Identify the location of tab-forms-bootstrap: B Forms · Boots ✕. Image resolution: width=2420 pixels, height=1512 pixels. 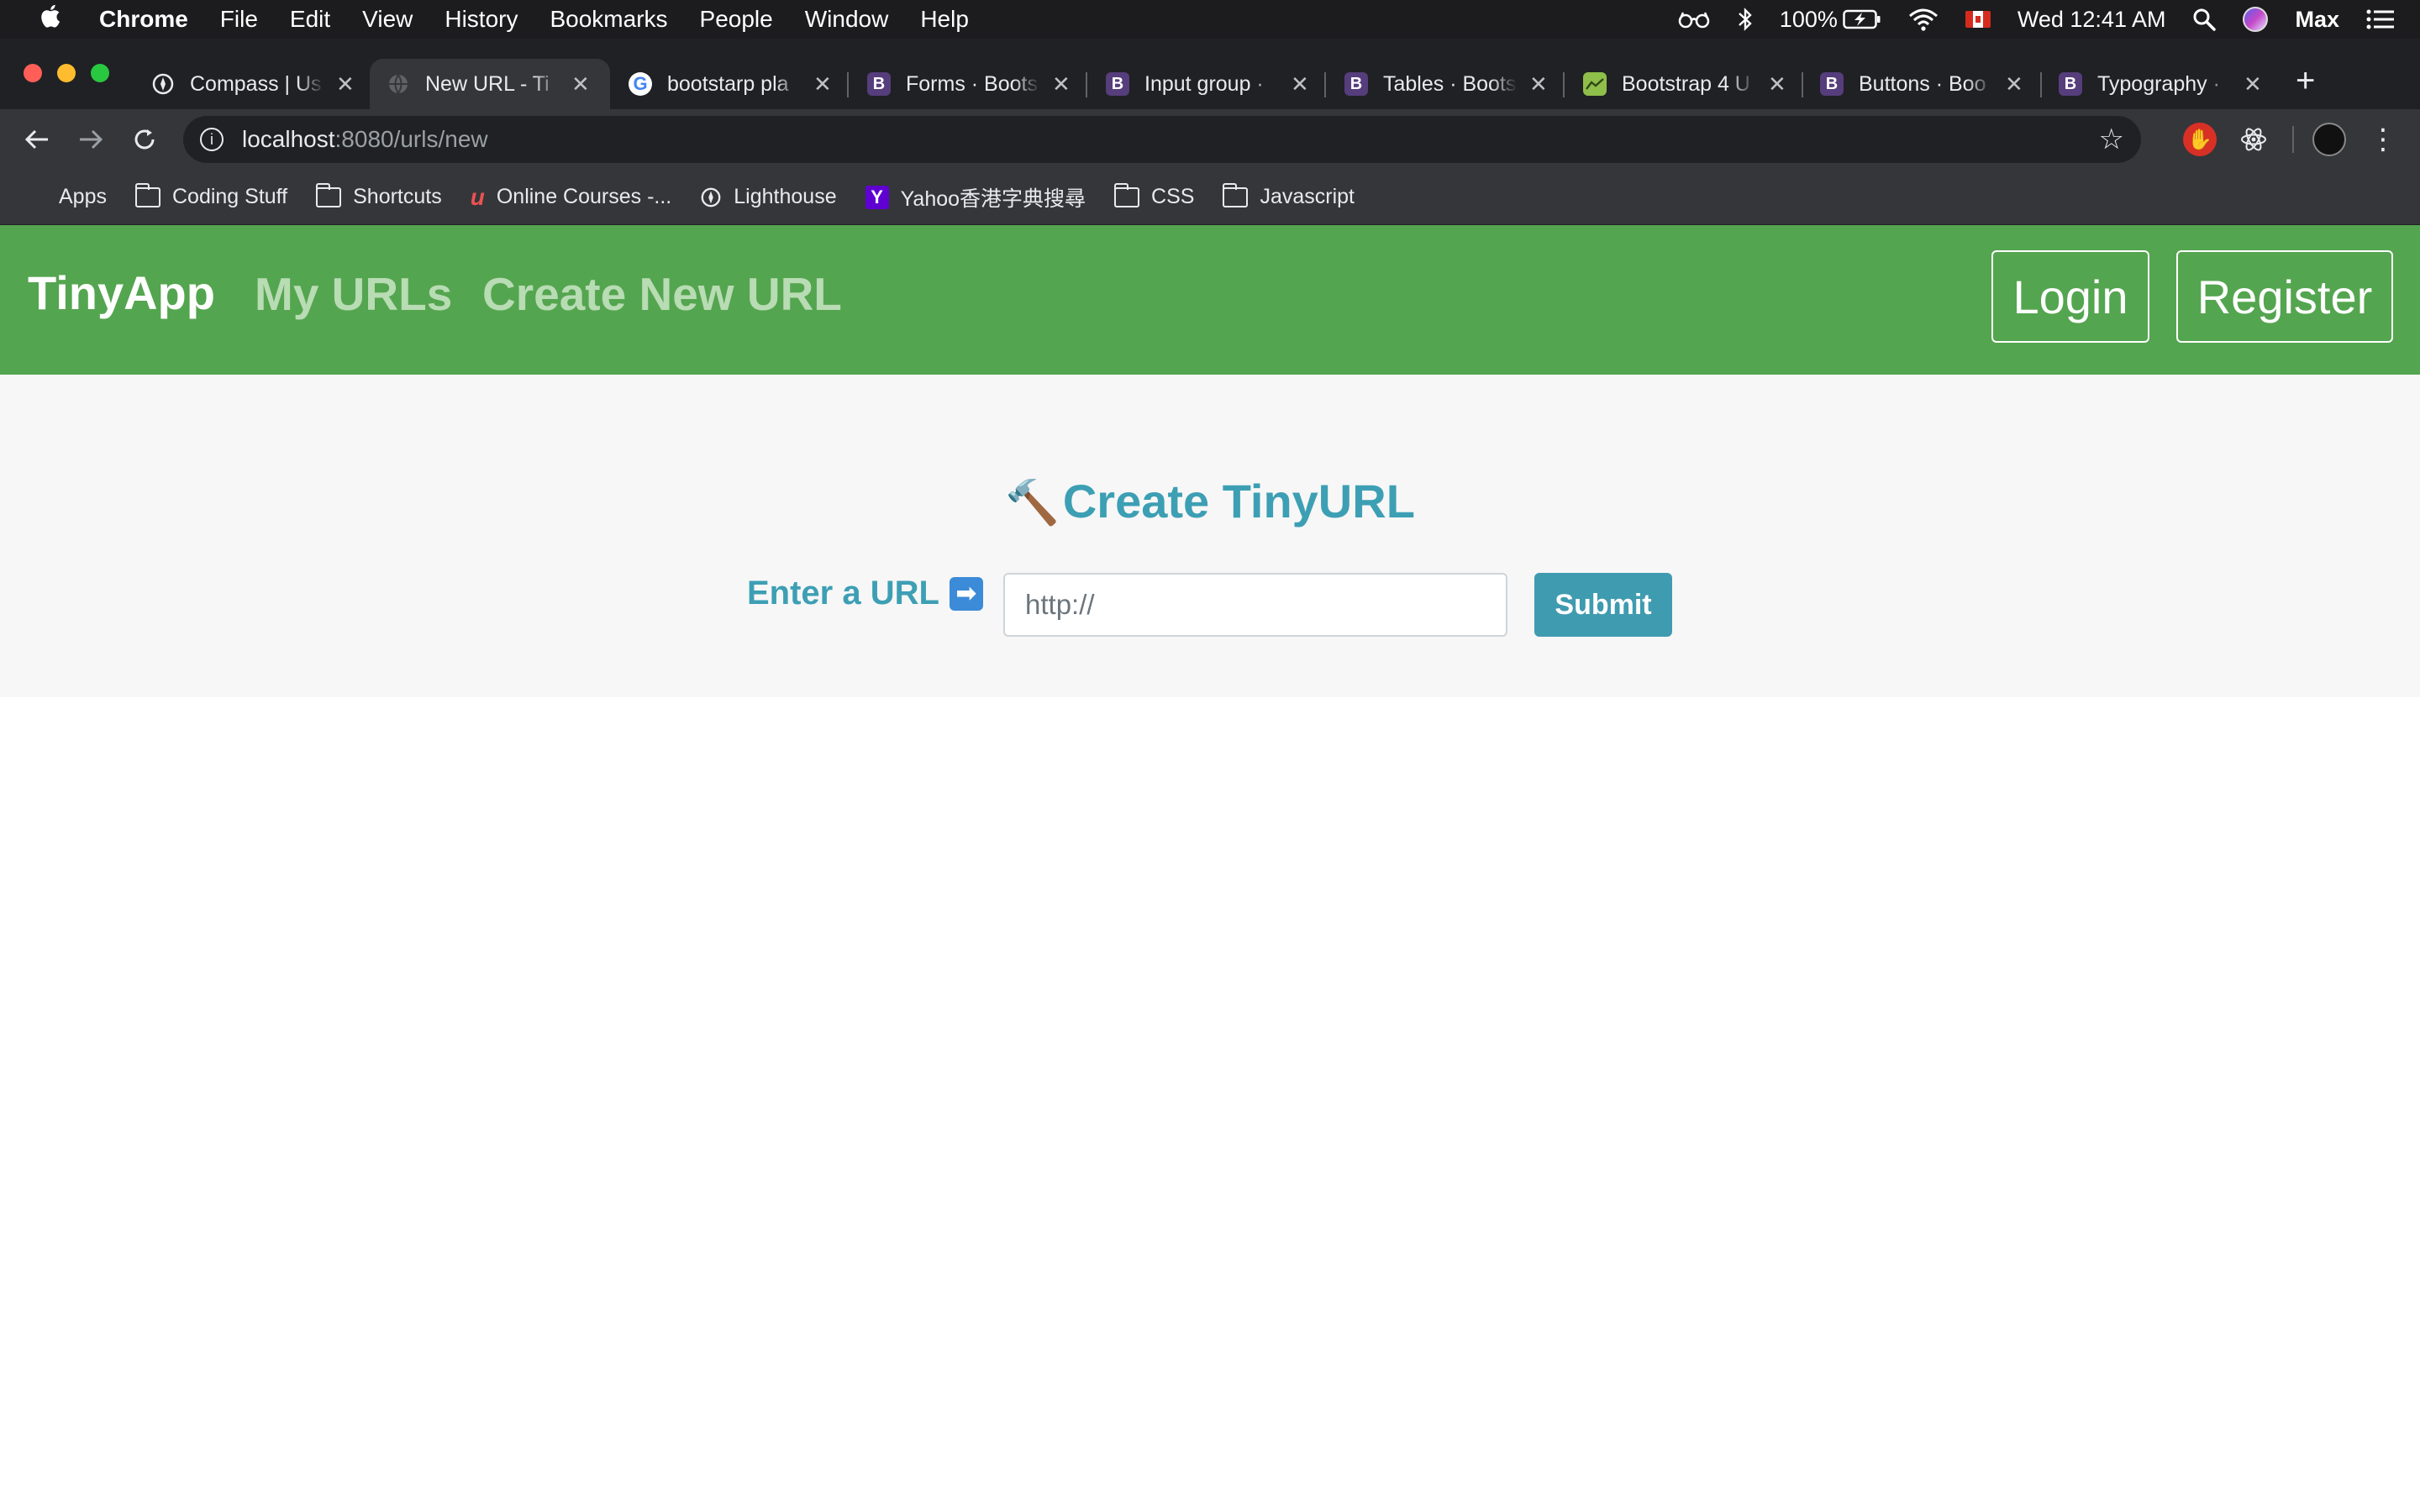
(969, 84).